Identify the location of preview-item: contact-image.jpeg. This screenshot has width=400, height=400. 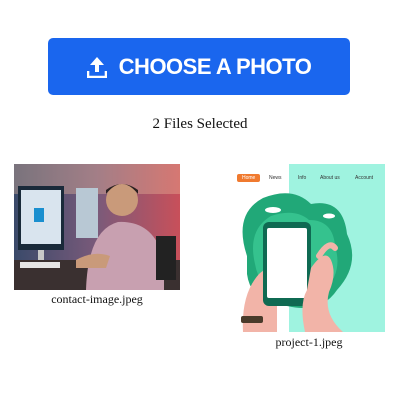
(97, 235).